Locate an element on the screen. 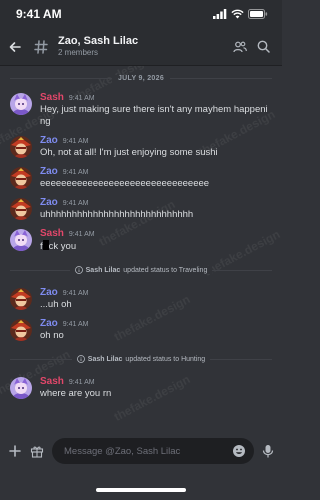 Image resolution: width=320 pixels, height=500 pixels. message-body: Sash 9:41 AM where are you rn is located at coordinates (156, 388).